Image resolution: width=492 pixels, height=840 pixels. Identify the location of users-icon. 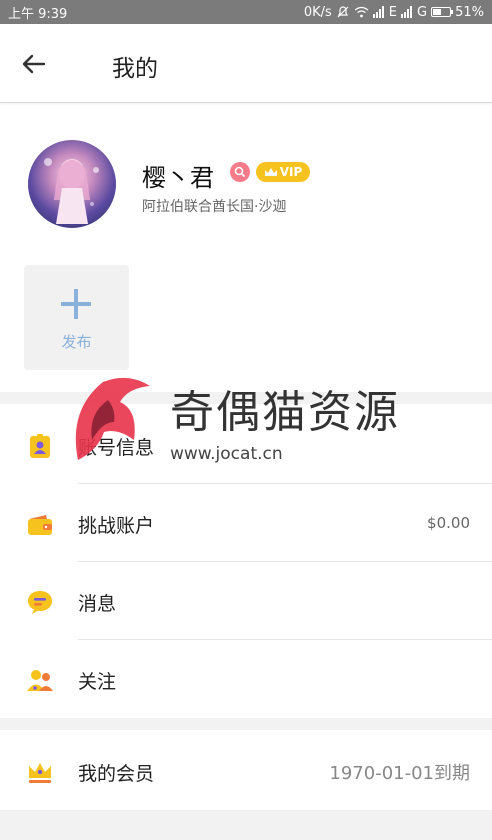
(40, 680).